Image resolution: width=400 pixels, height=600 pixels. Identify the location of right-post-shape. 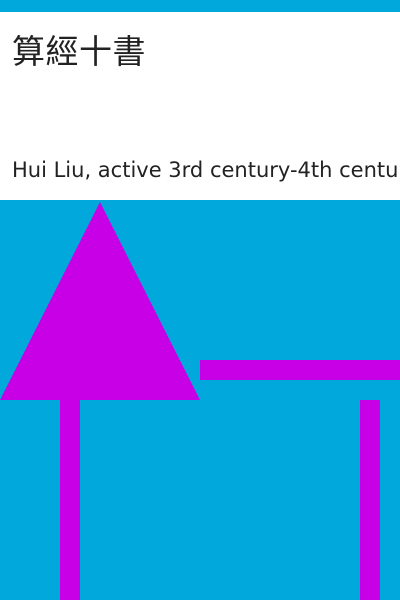
(370, 500).